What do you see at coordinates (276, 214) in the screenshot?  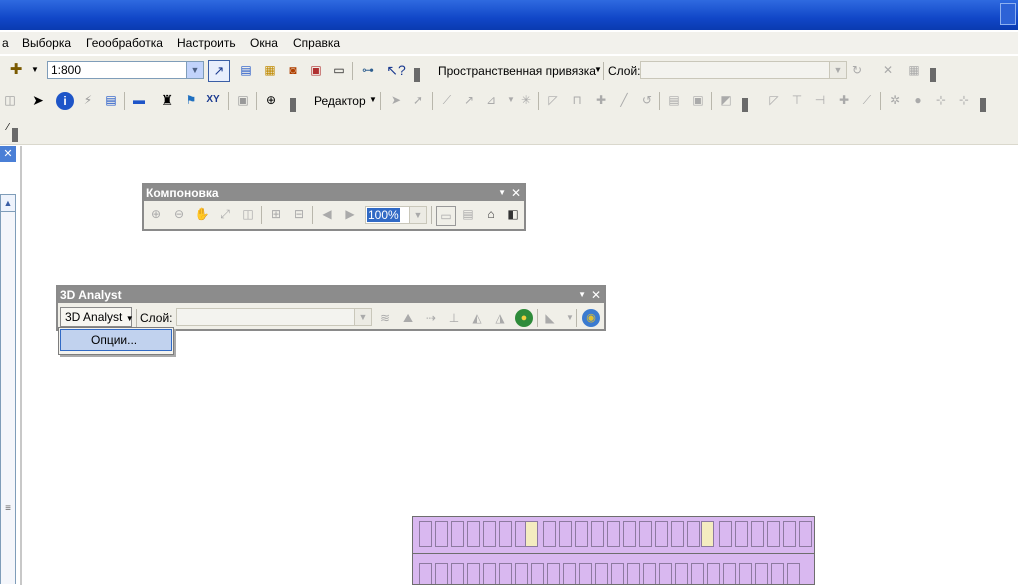 I see `fixed-zoom-in-icon: ⊞` at bounding box center [276, 214].